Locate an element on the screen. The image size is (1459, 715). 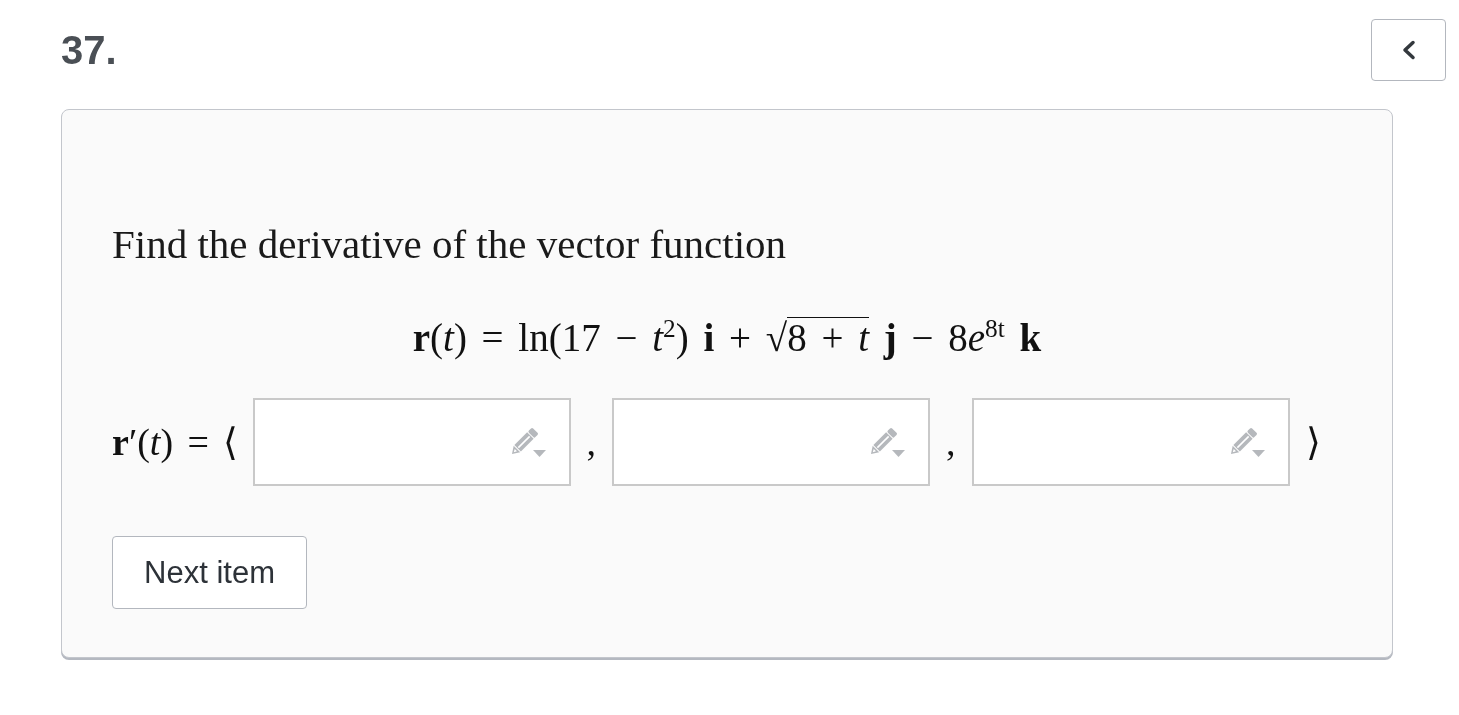
pencil-icon is located at coordinates (887, 442).